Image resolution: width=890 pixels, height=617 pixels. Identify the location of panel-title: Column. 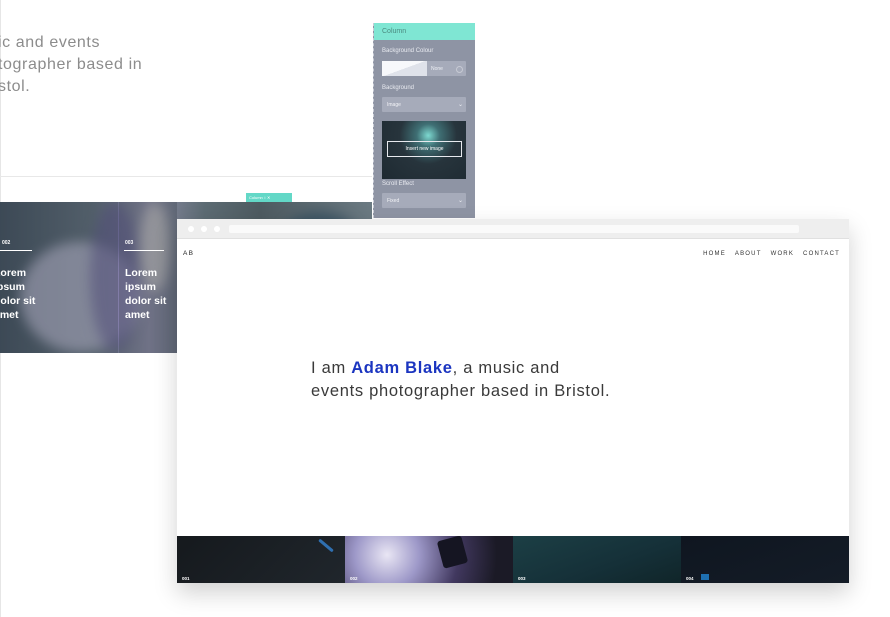
(424, 31).